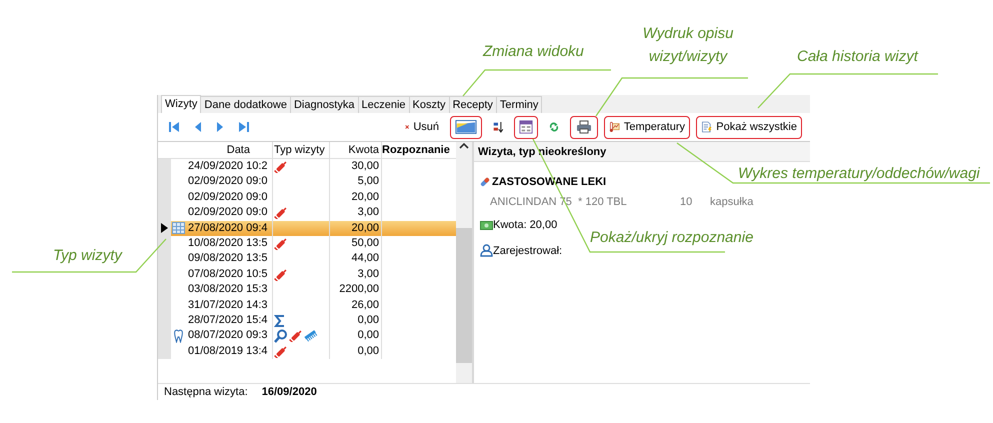 This screenshot has height=423, width=993. I want to click on thermometer-chart-icon, so click(614, 127).